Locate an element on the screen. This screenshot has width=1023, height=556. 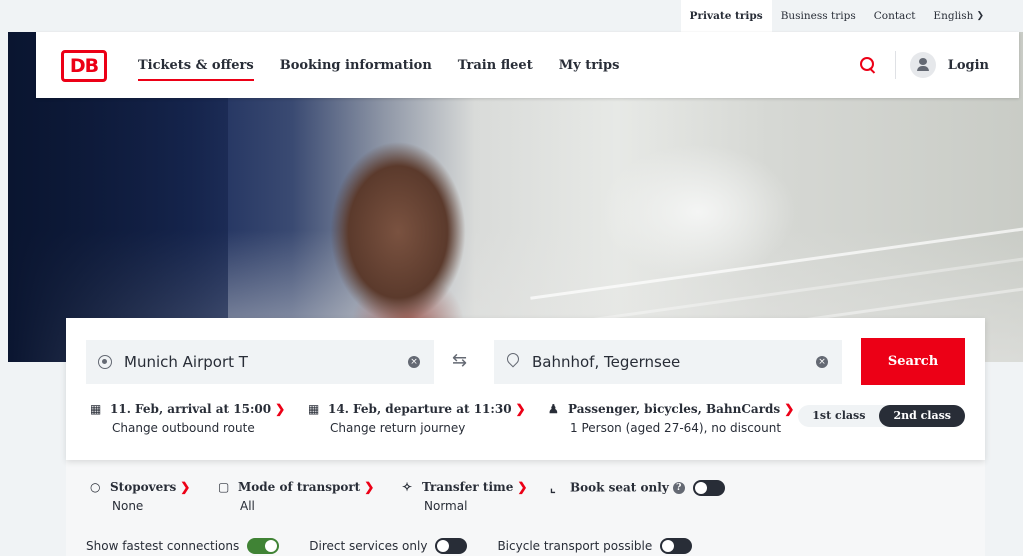
seat-only-title: Book seat only is located at coordinates (619, 487).